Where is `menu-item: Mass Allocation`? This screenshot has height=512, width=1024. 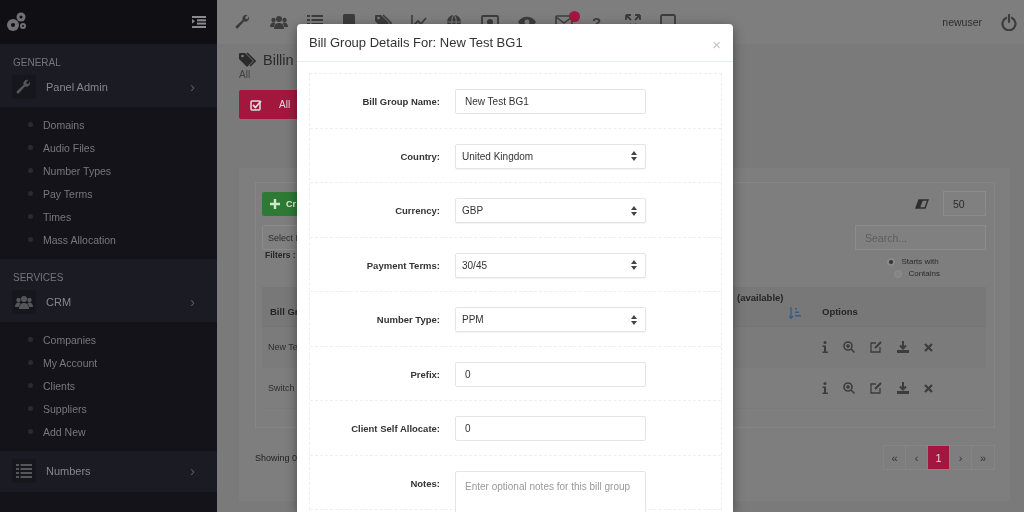 menu-item: Mass Allocation is located at coordinates (108, 239).